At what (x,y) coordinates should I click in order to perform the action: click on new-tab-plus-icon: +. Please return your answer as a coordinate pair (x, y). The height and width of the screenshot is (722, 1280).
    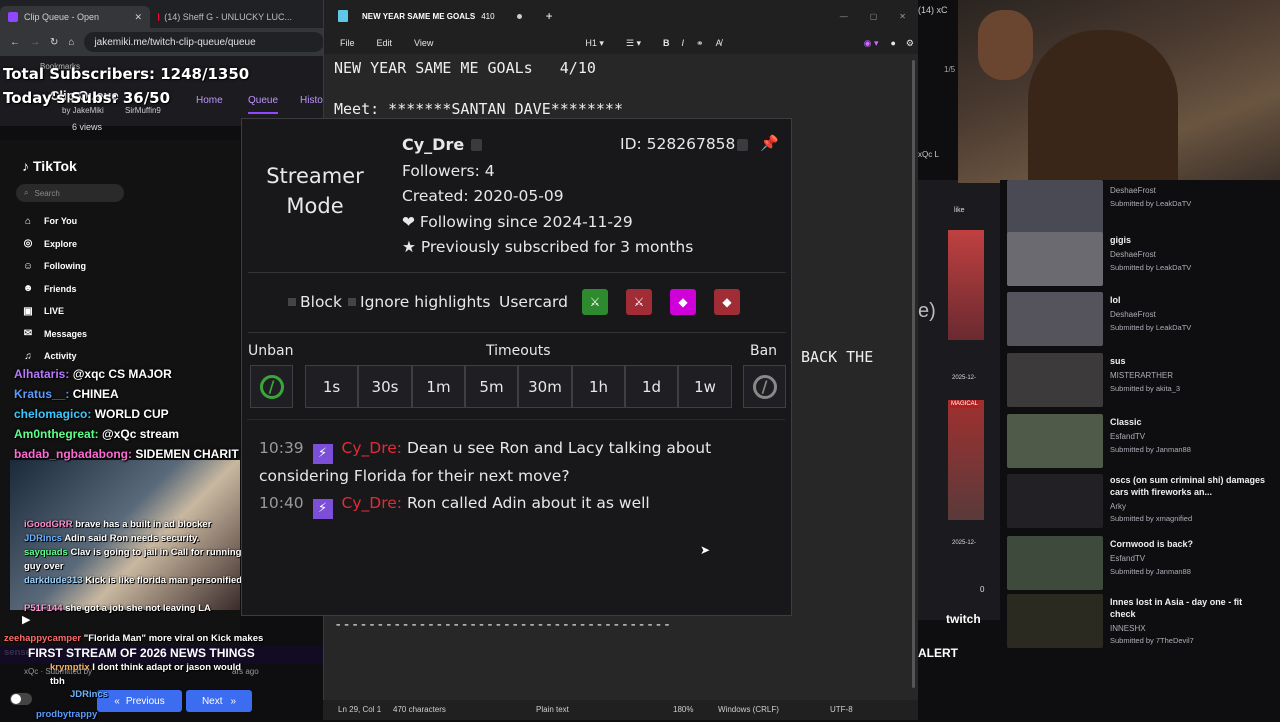
    Looking at the image, I should click on (549, 16).